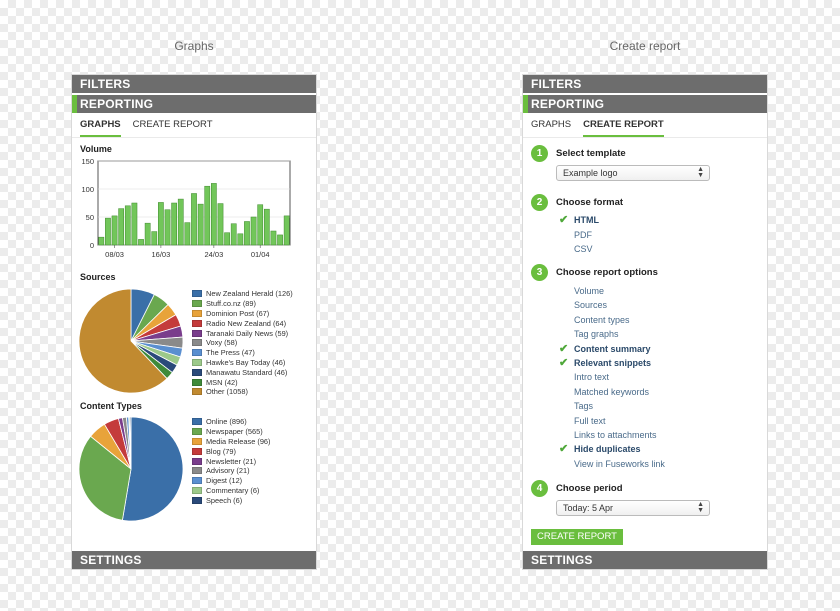 This screenshot has width=840, height=611. I want to click on step-choose-format: 2 Choose format, so click(577, 202).